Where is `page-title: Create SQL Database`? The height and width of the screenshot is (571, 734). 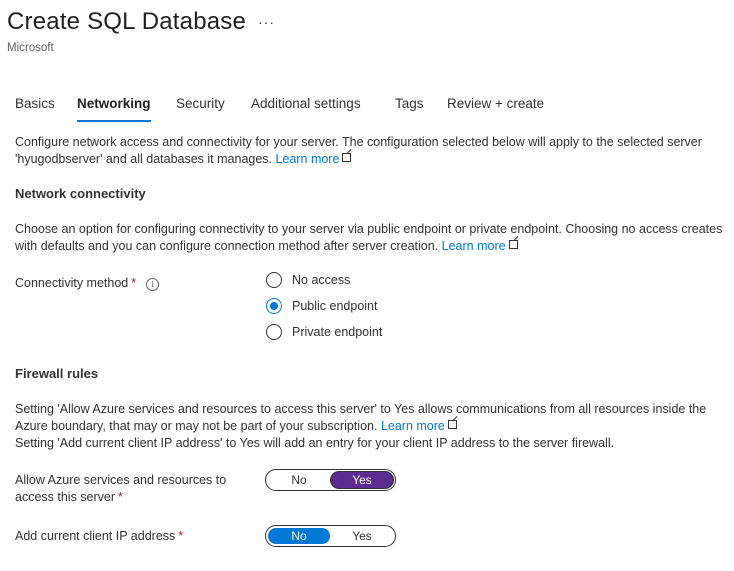 page-title: Create SQL Database is located at coordinates (127, 21).